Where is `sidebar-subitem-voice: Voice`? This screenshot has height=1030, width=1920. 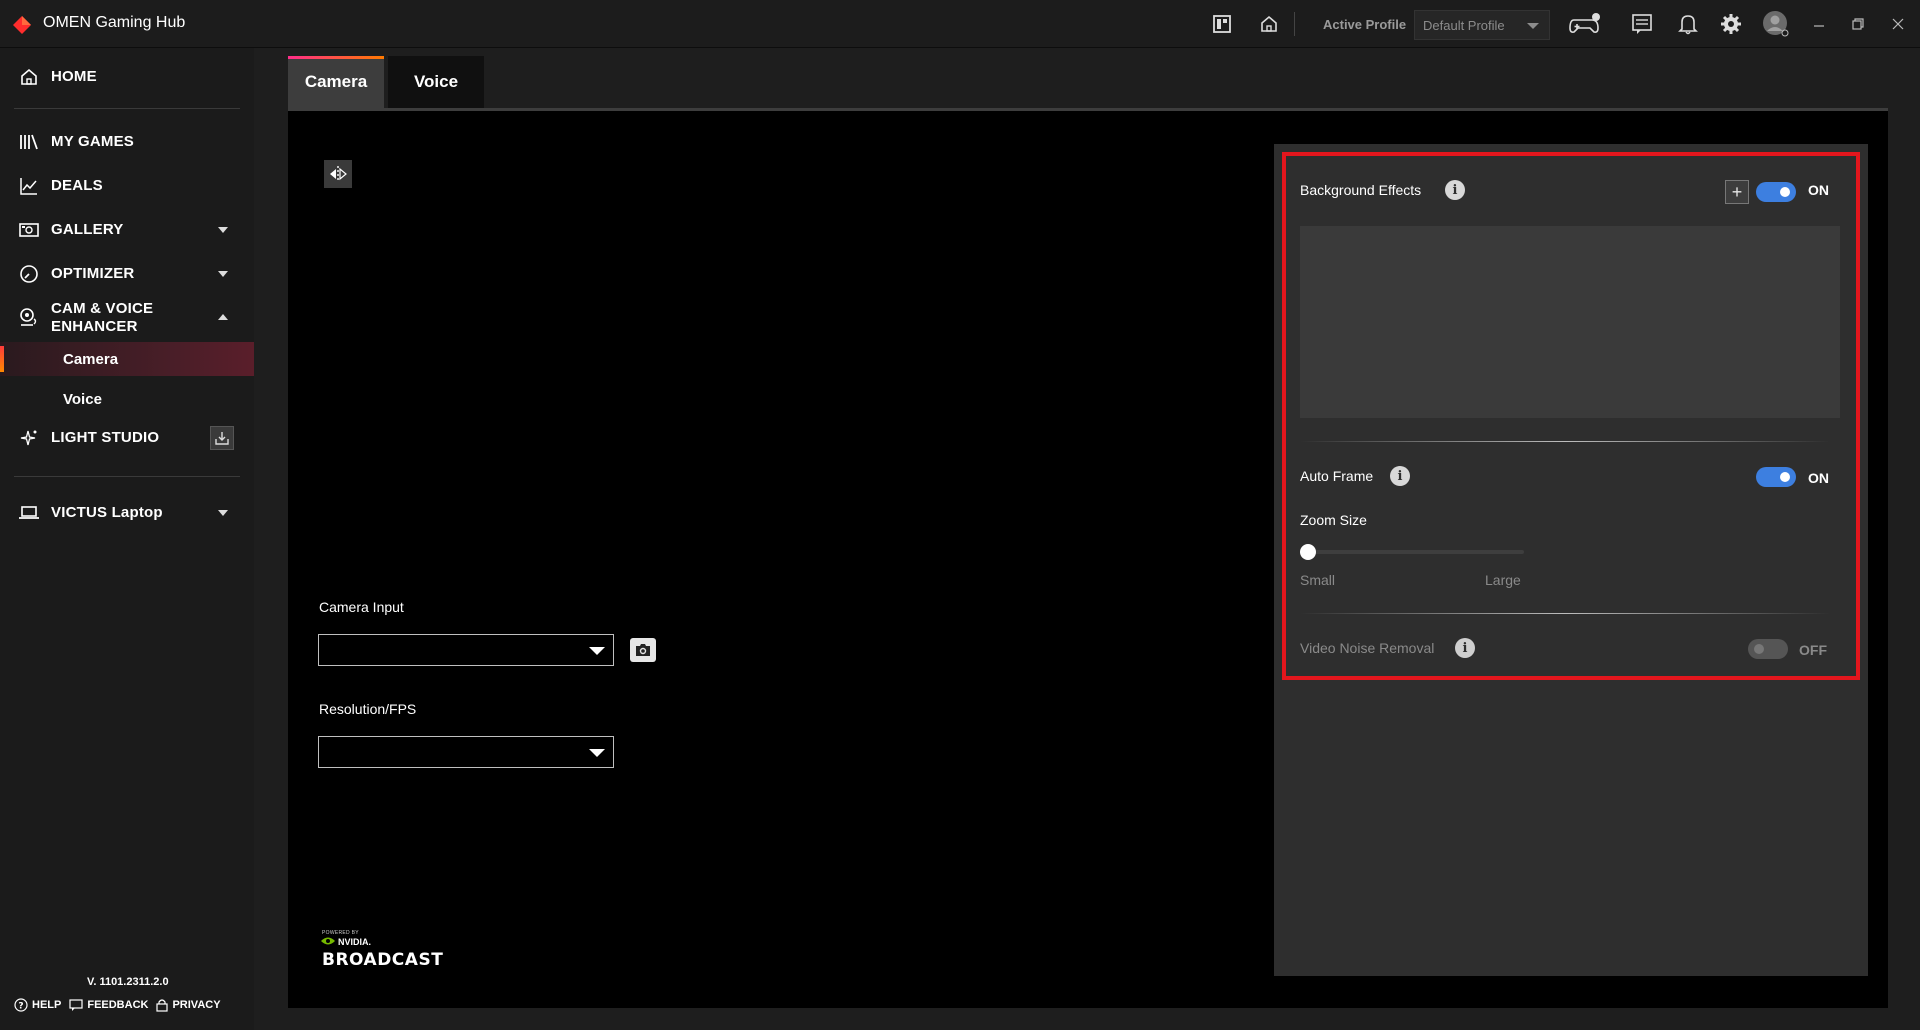
sidebar-subitem-voice: Voice is located at coordinates (127, 399).